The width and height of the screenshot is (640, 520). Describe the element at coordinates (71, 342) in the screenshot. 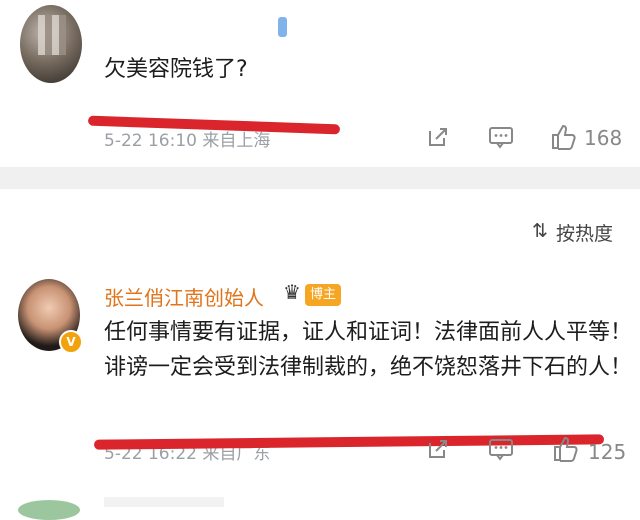

I see `verified-badge: V` at that location.